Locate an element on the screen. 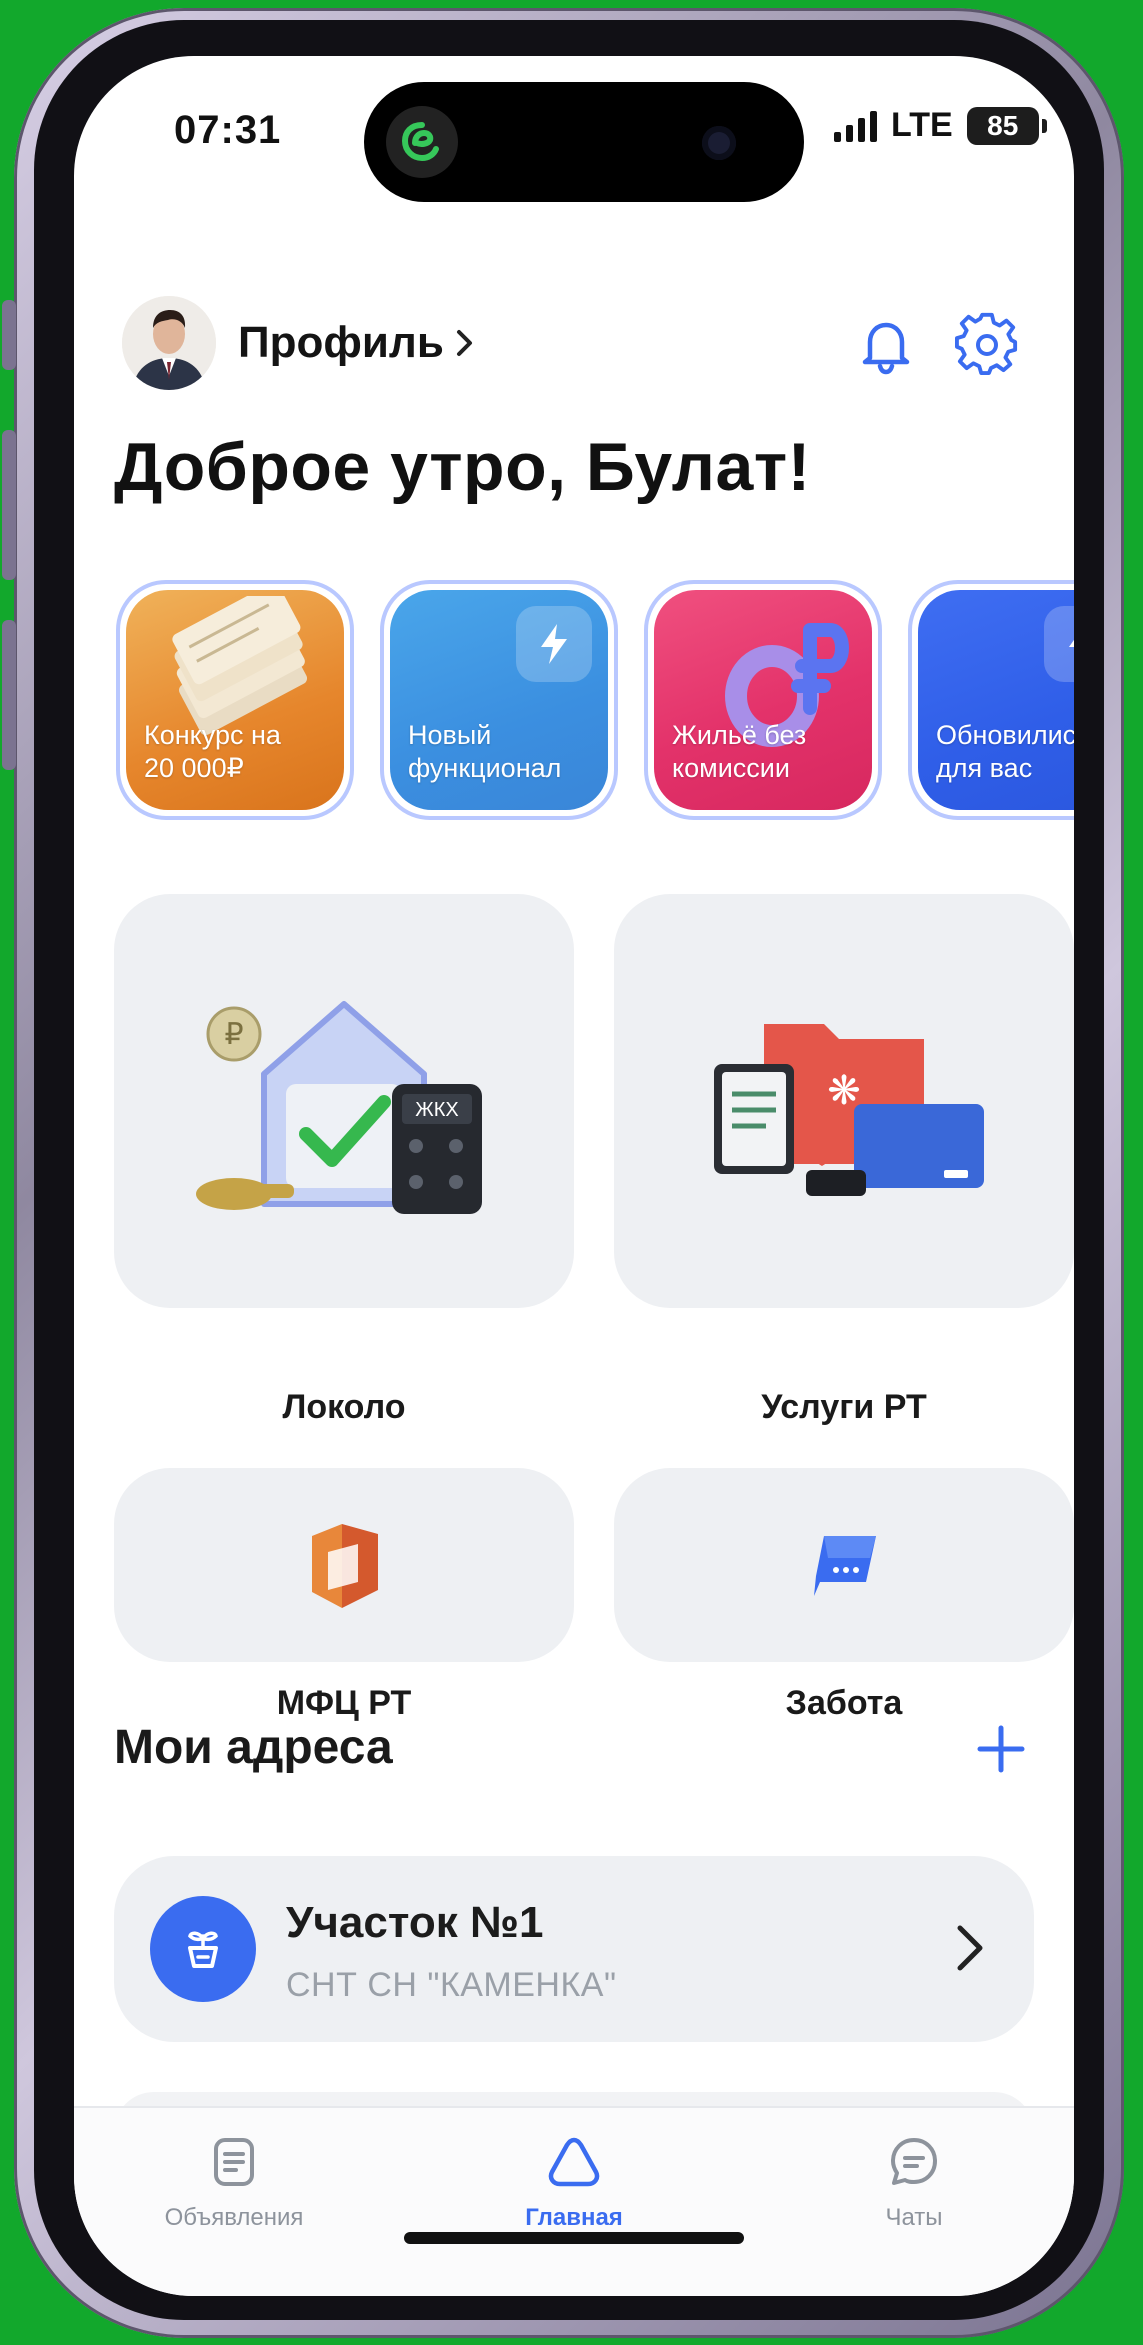 The image size is (1143, 2345). service-tile-lokolo: ₽ ЖКХ is located at coordinates (344, 1101).